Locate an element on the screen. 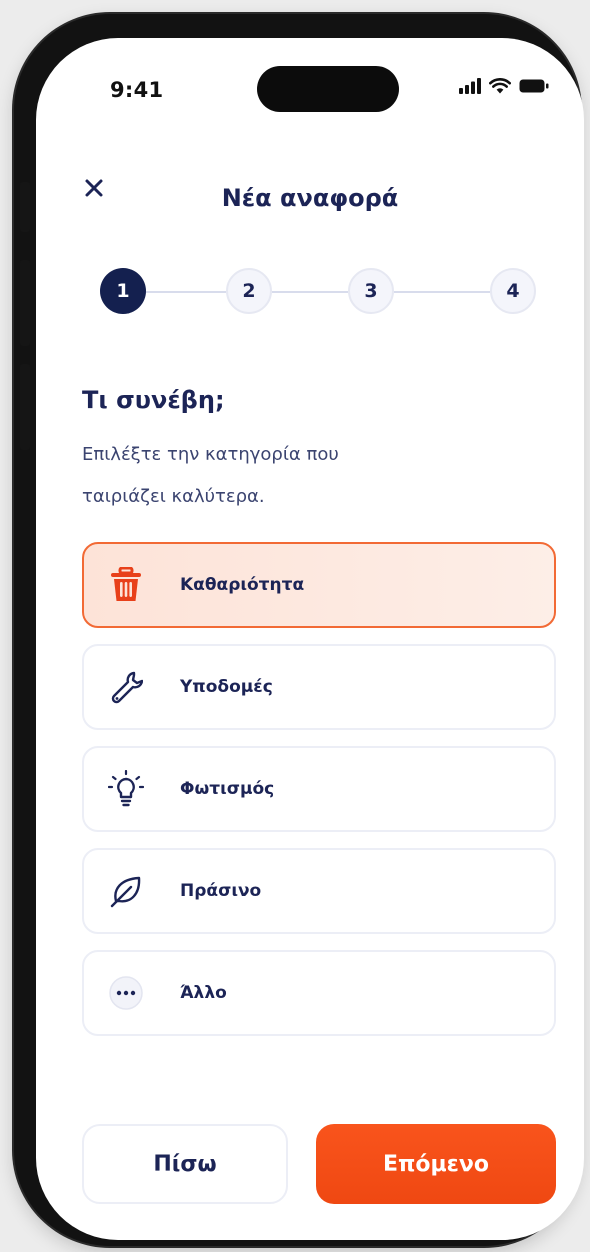  option-label: Πράσινο is located at coordinates (221, 891).